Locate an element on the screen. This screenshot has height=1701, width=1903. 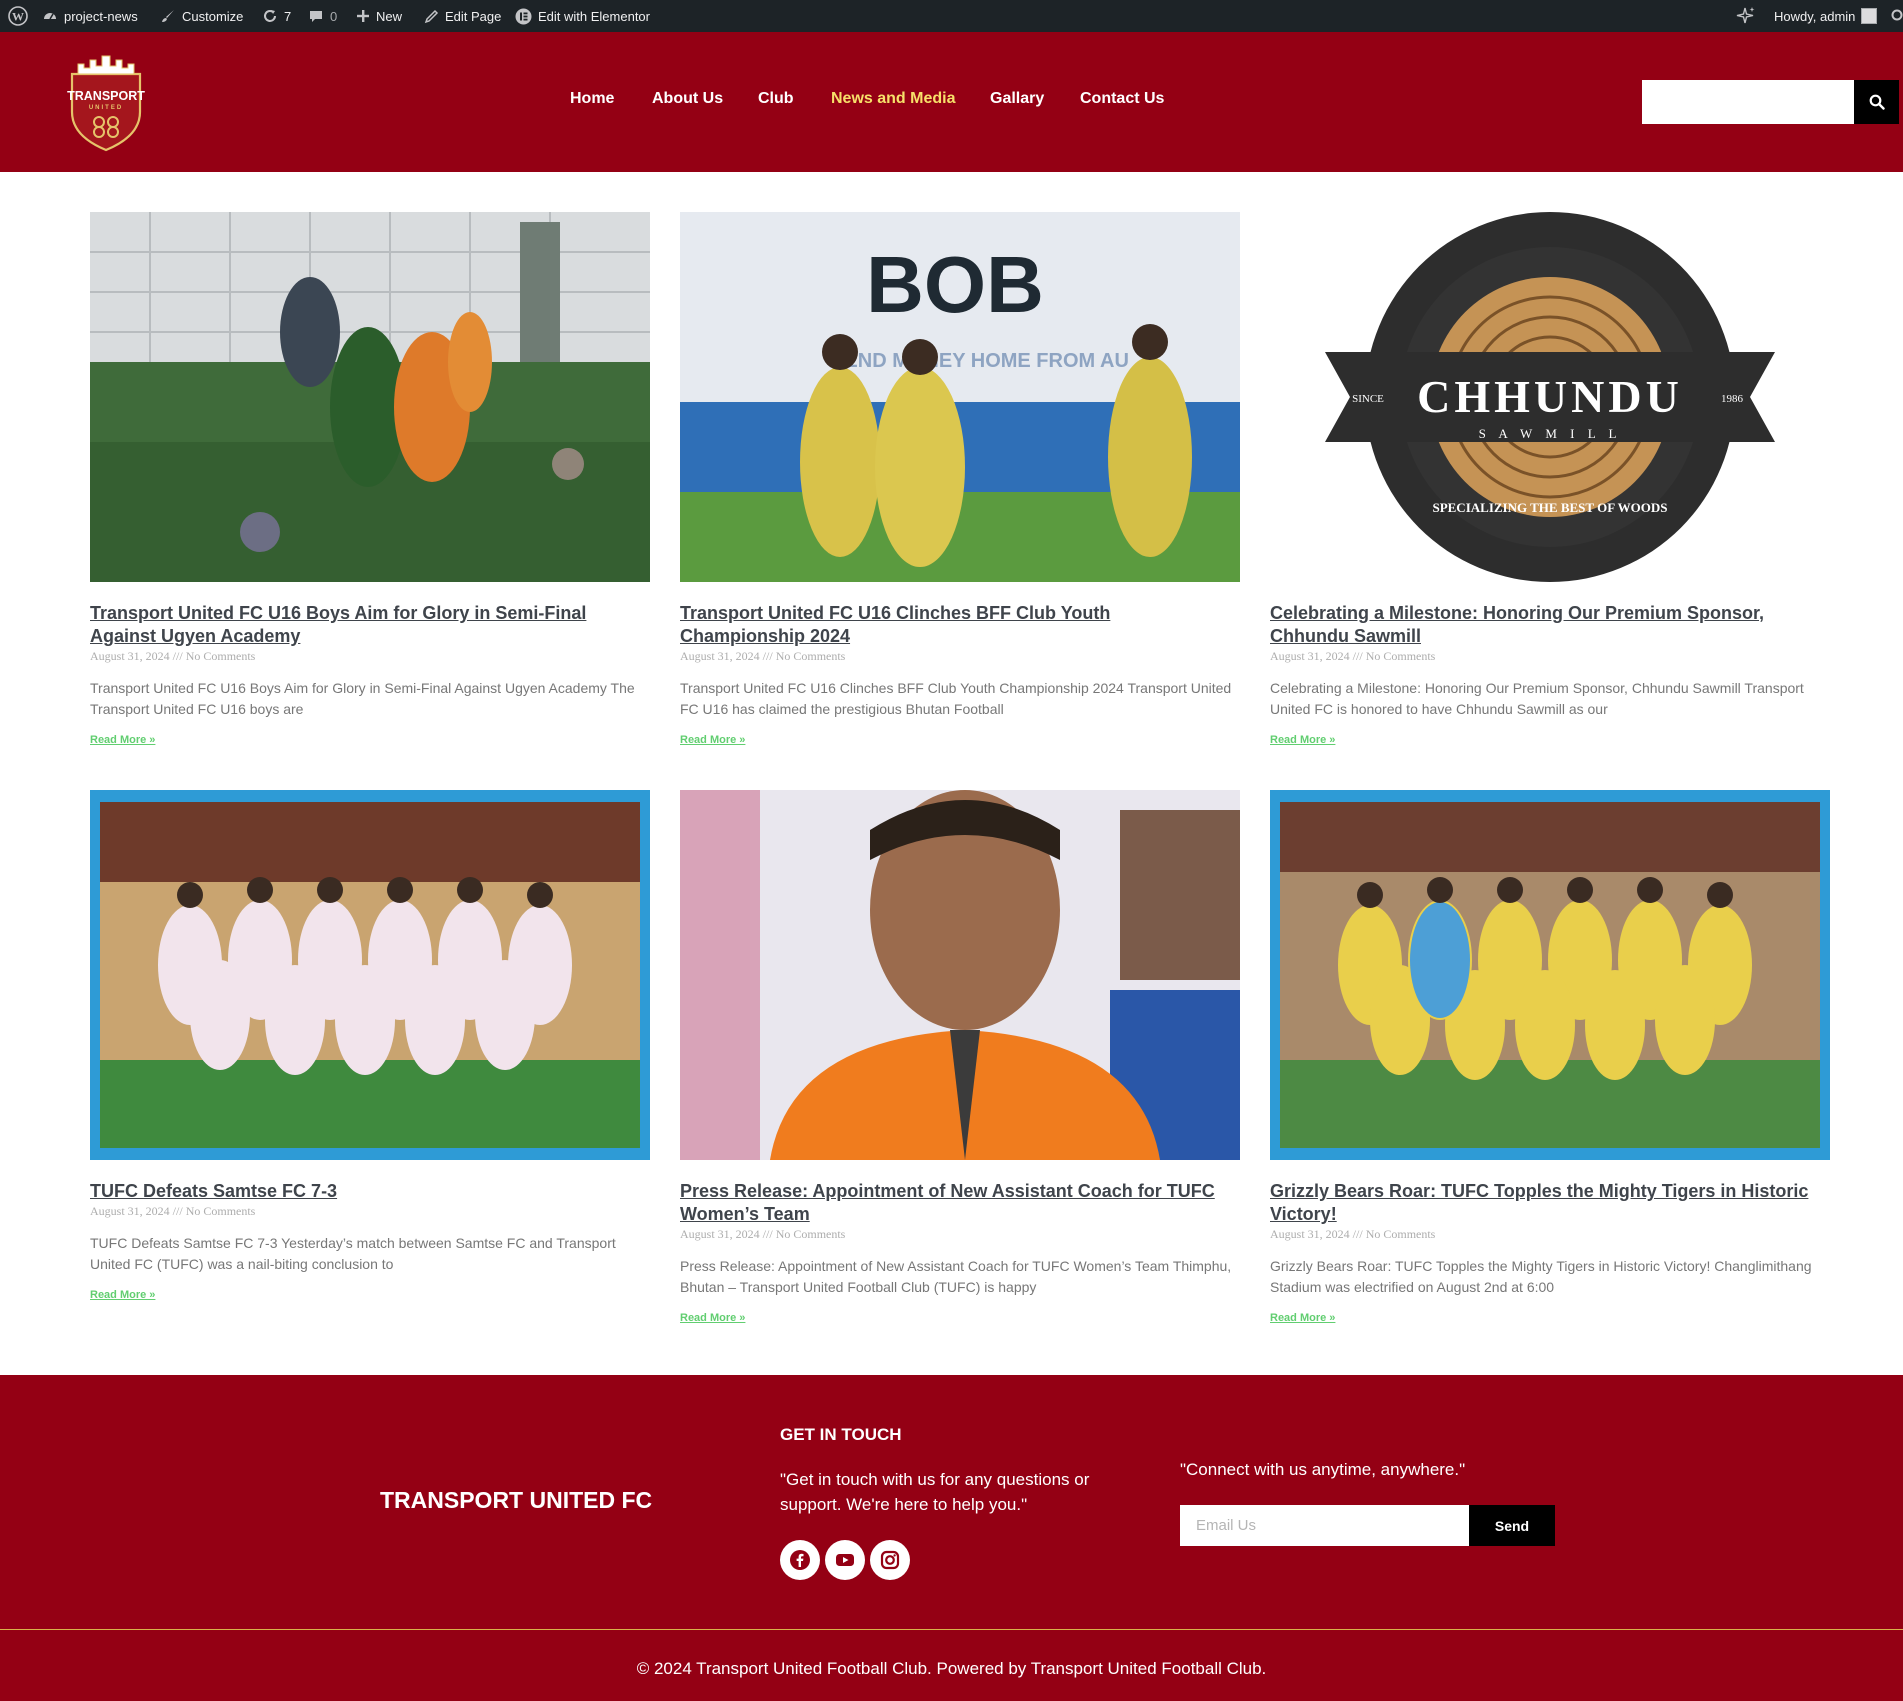
facebook-link is located at coordinates (800, 1560).